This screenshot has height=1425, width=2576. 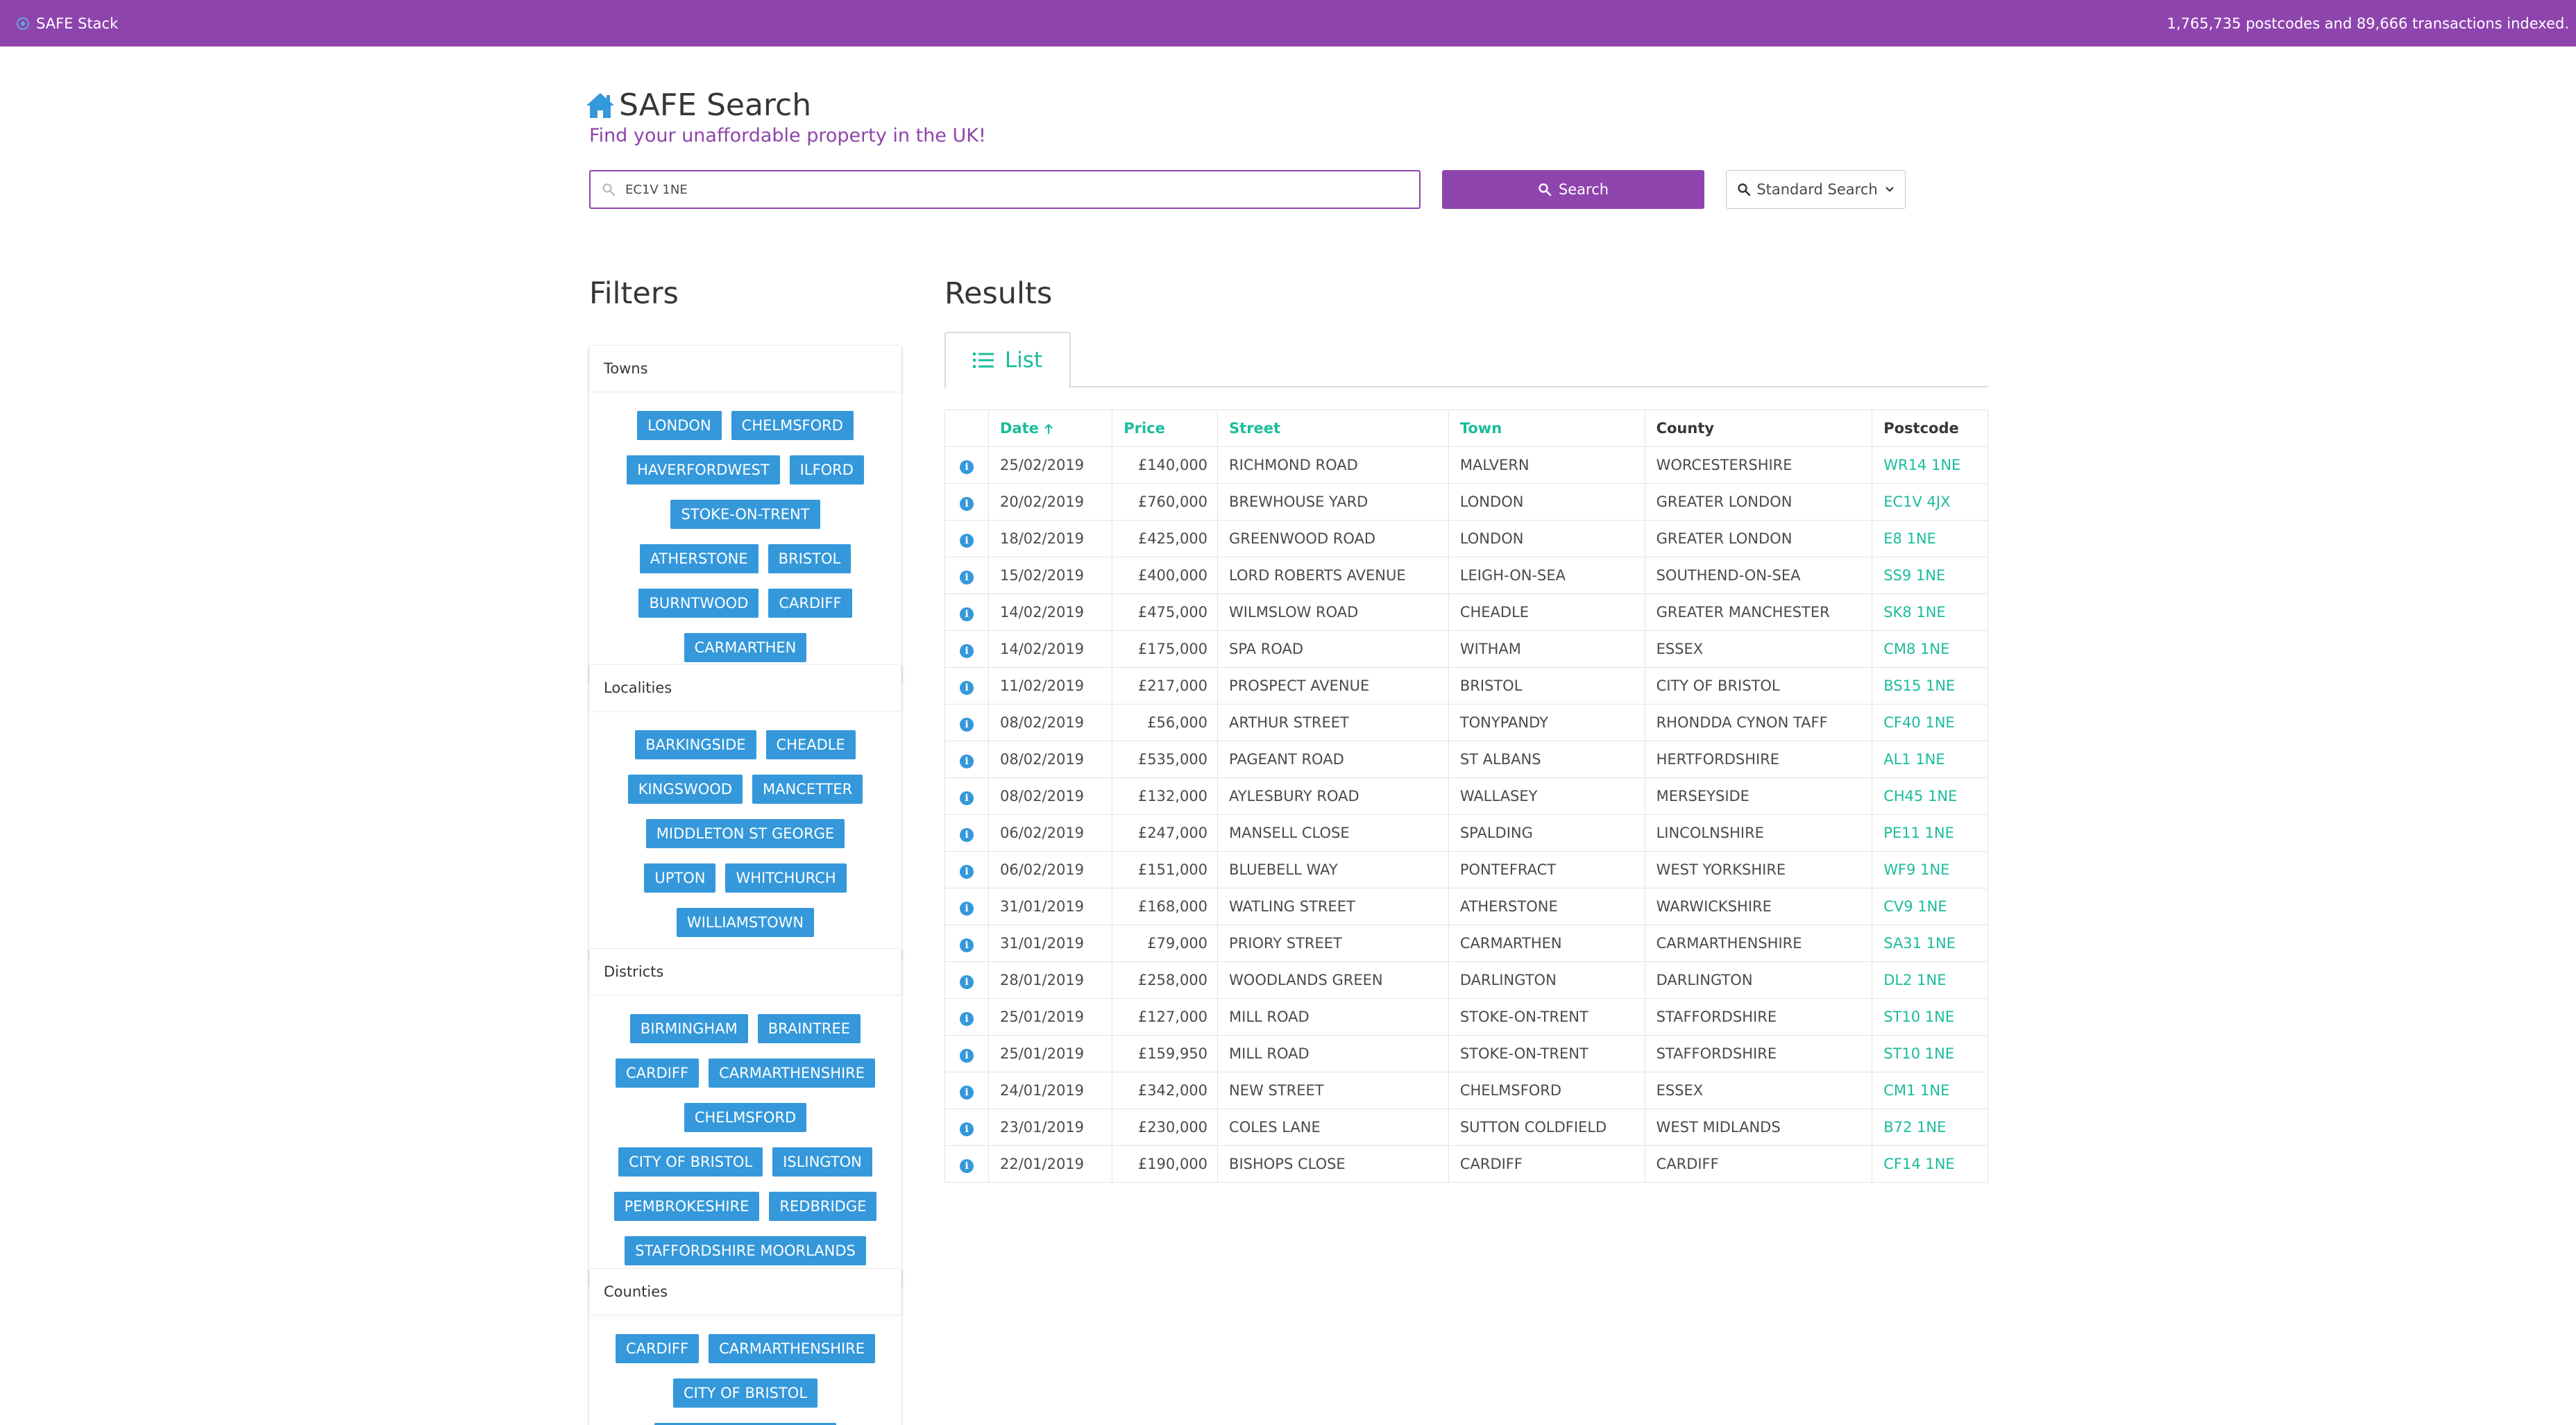 I want to click on filter-tag: STAFFORDSHIRE MOORLANDS, so click(x=746, y=1250).